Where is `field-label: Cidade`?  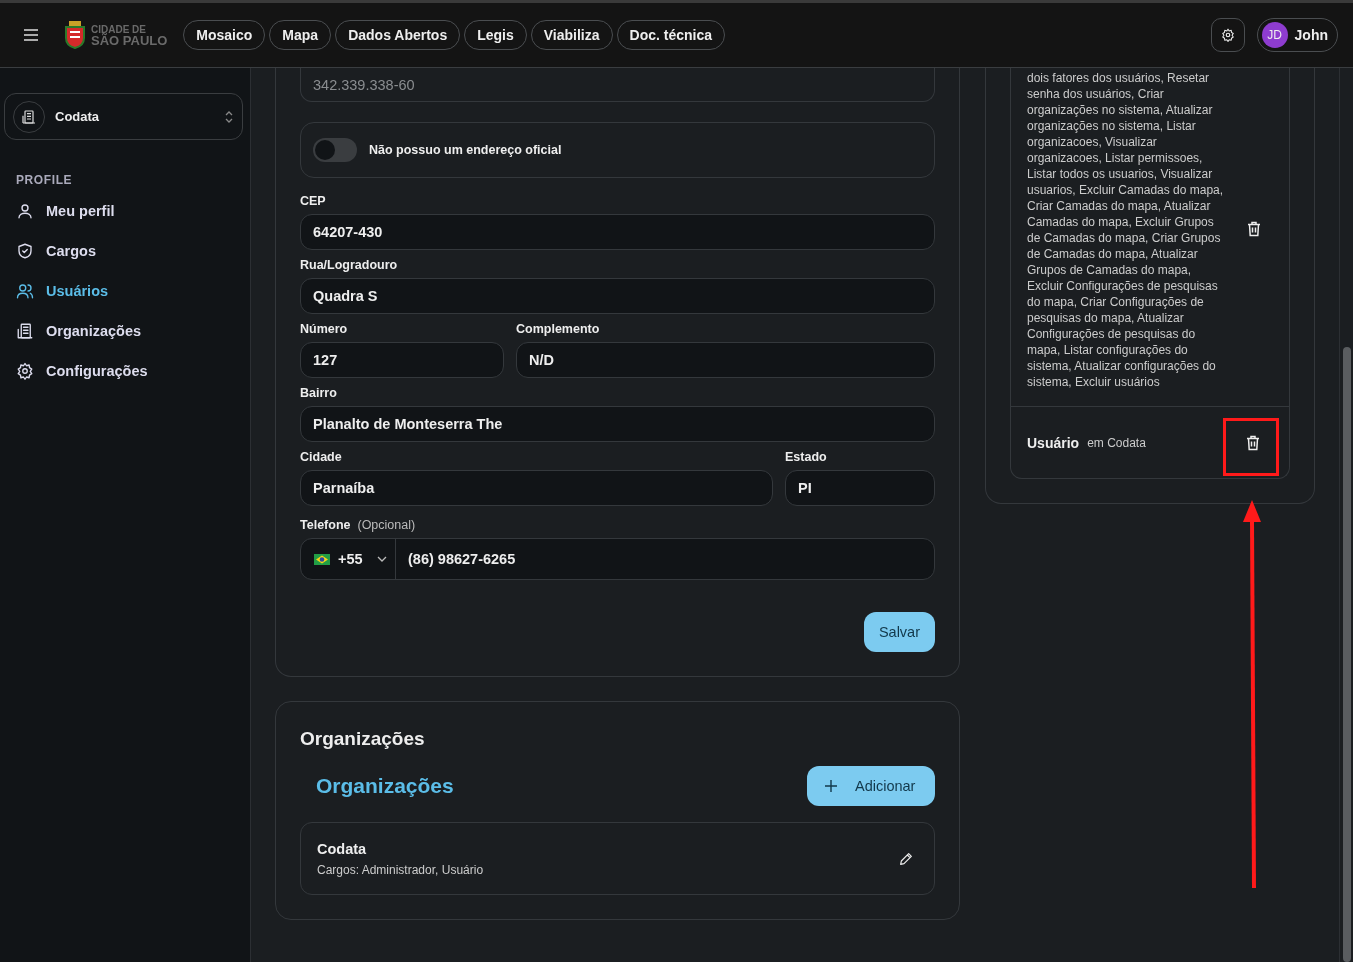 field-label: Cidade is located at coordinates (321, 457).